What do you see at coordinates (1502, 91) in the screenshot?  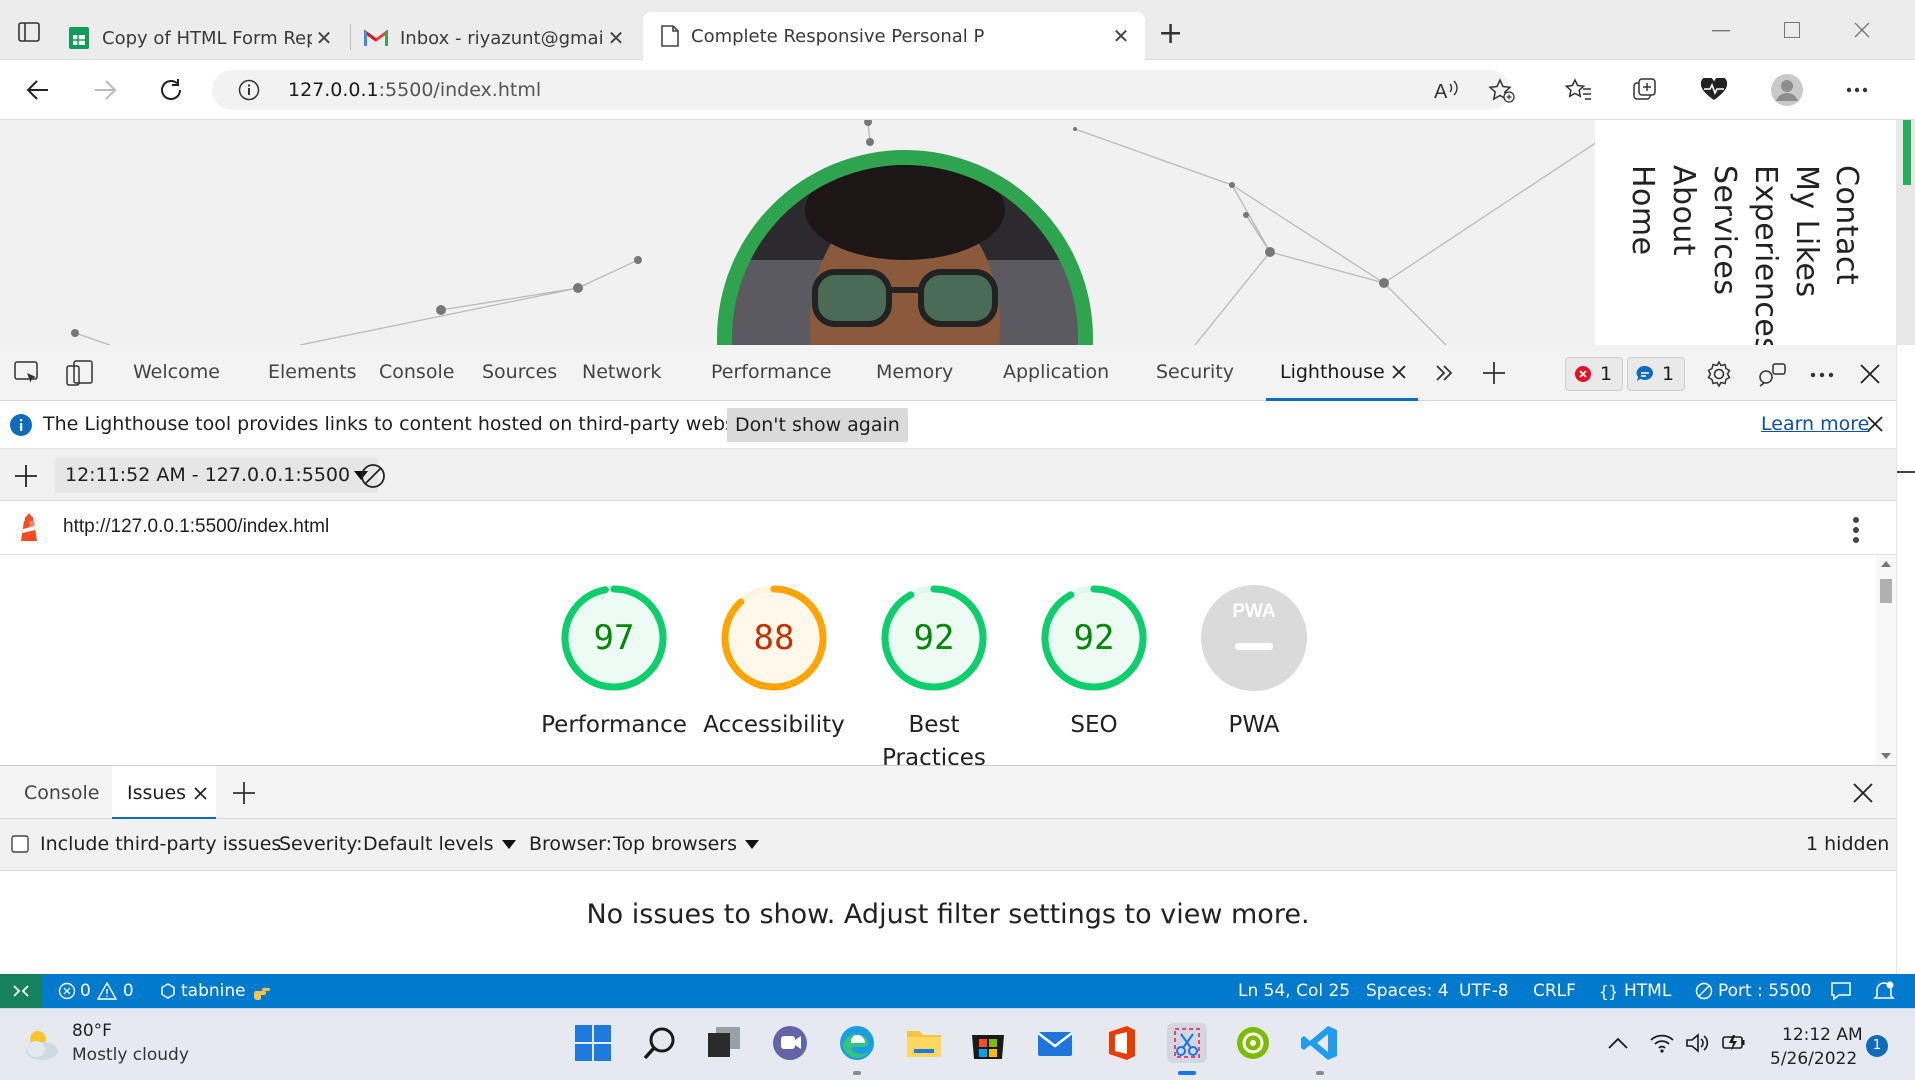 I see `add-favorite-icon` at bounding box center [1502, 91].